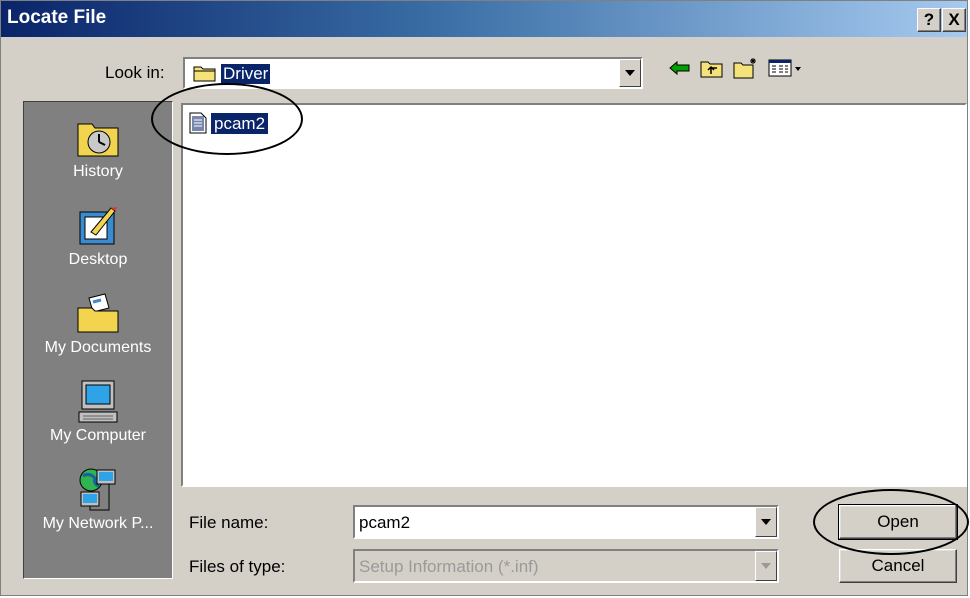 The image size is (970, 598). I want to click on place-history: History, so click(98, 147).